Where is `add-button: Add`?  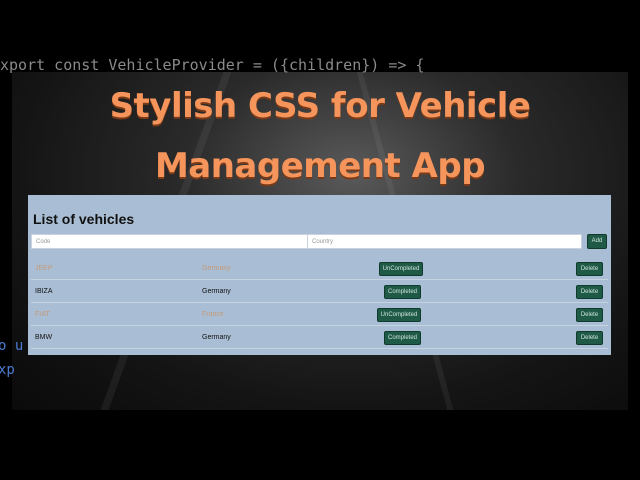 add-button: Add is located at coordinates (597, 241).